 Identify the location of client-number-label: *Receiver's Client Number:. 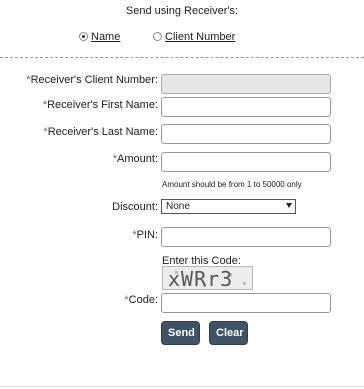
(92, 80).